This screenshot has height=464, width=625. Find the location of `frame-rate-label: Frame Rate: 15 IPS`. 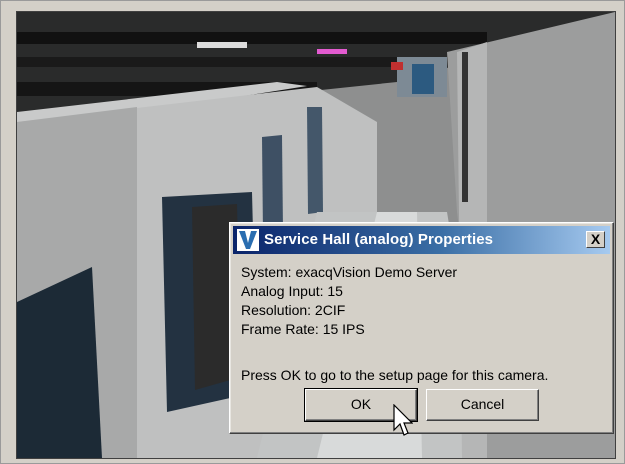

frame-rate-label: Frame Rate: 15 IPS is located at coordinates (303, 329).